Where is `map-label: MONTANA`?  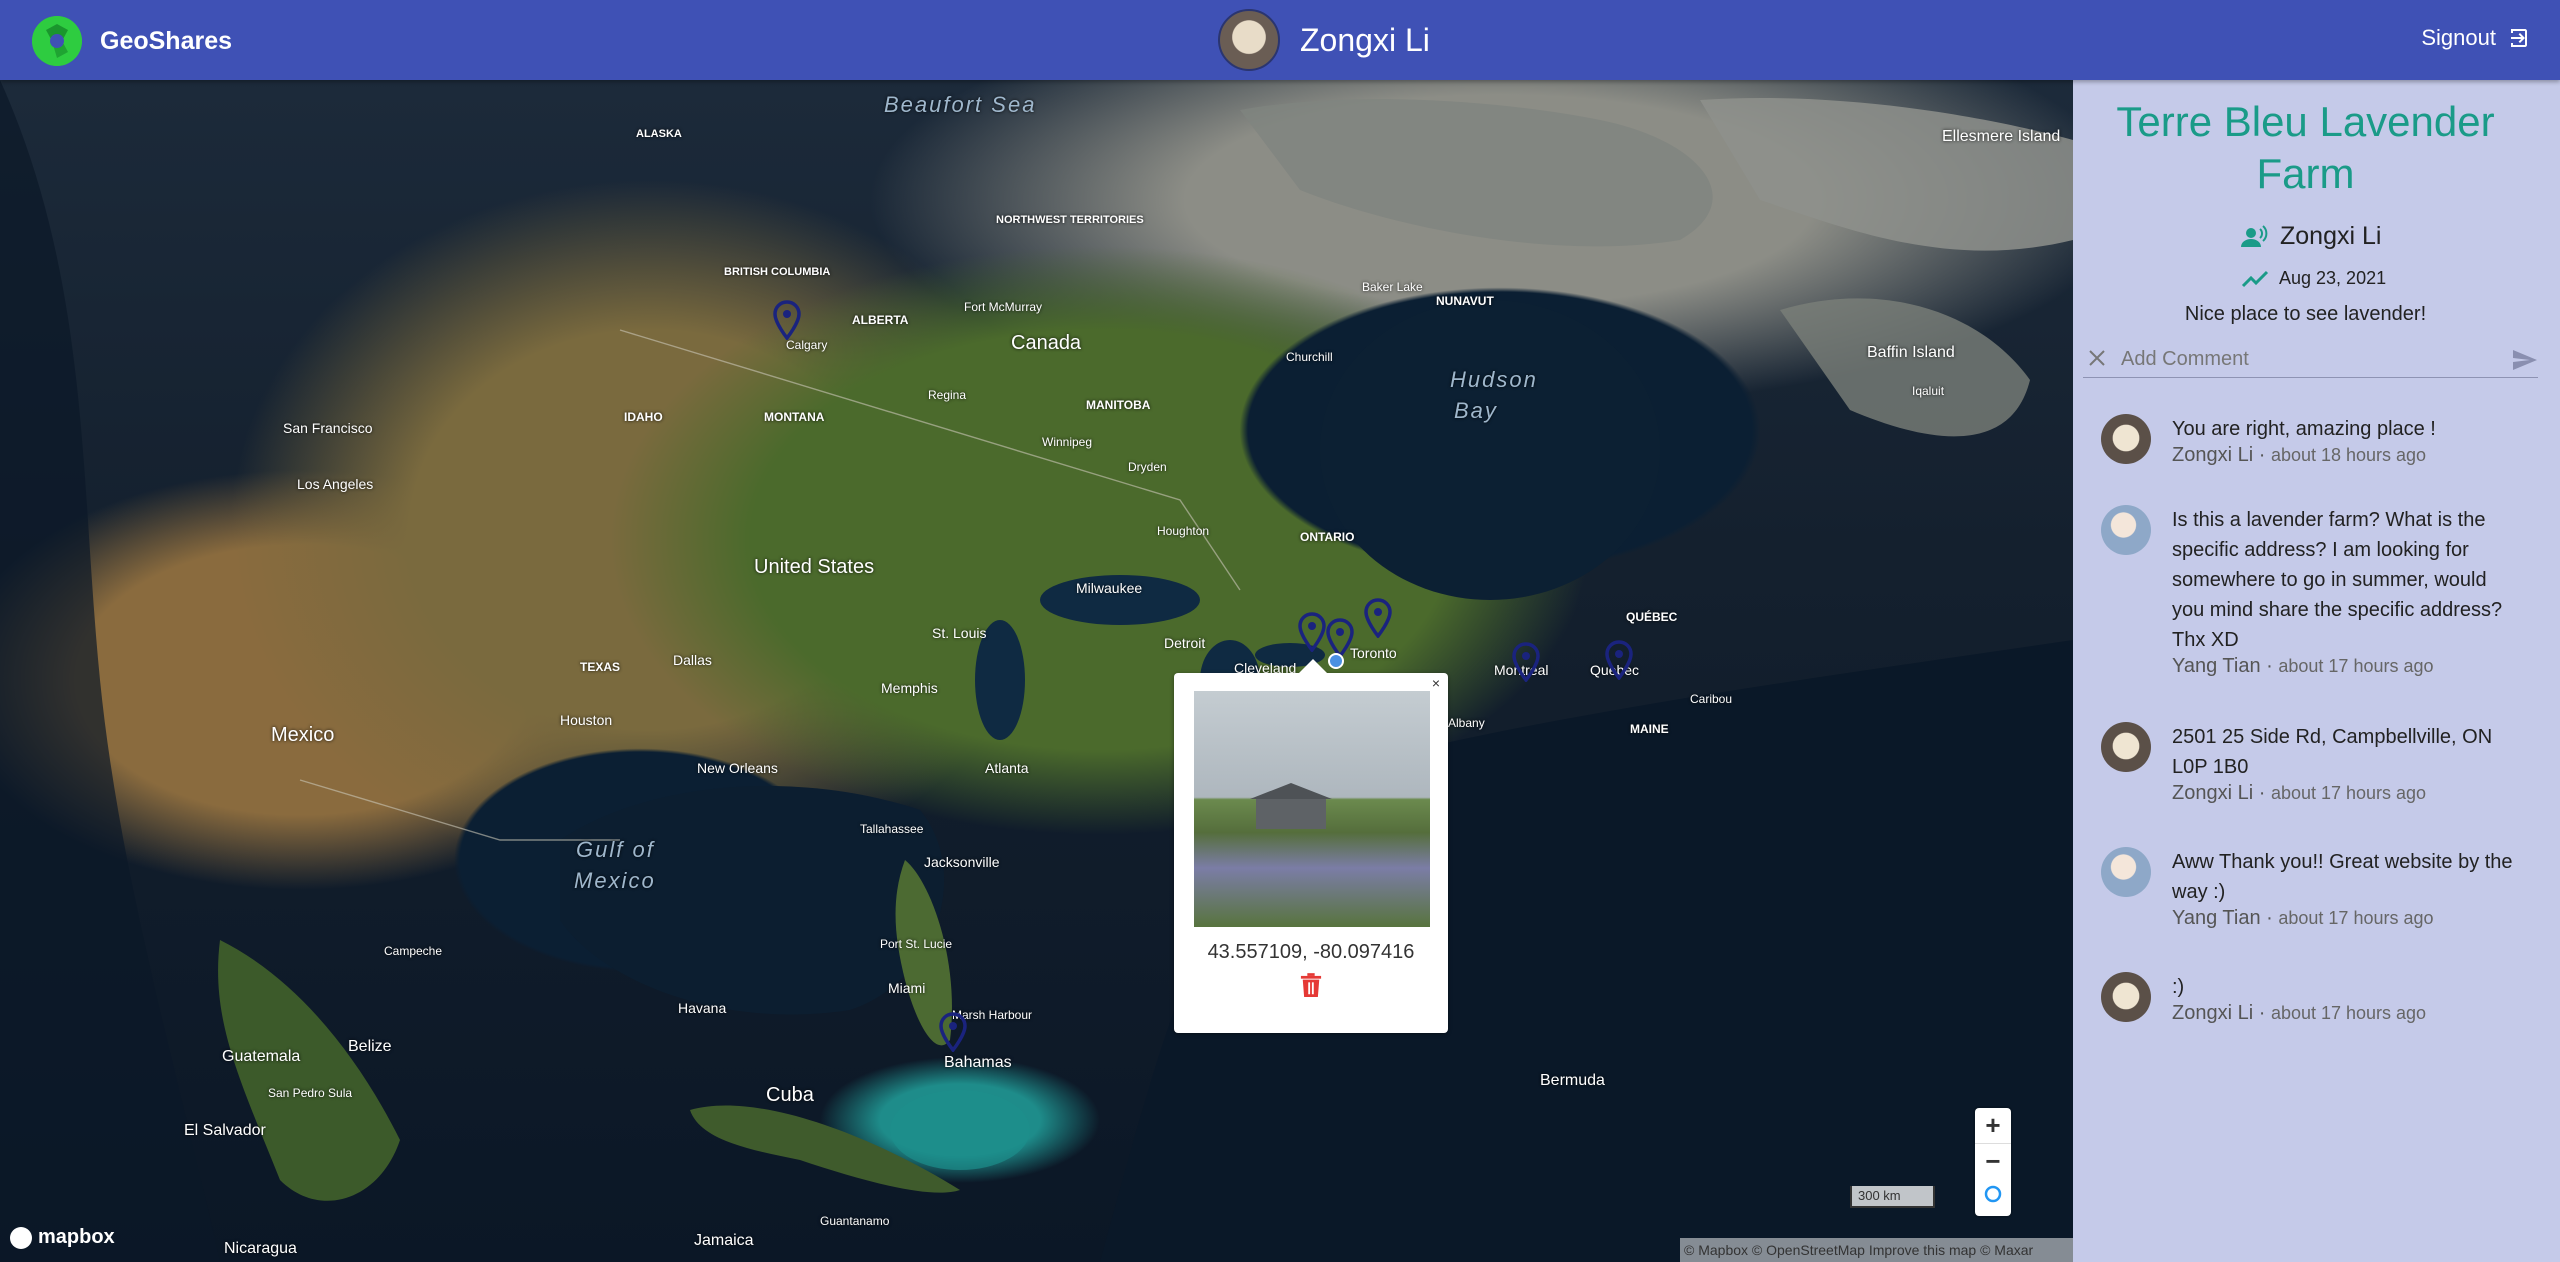
map-label: MONTANA is located at coordinates (794, 417).